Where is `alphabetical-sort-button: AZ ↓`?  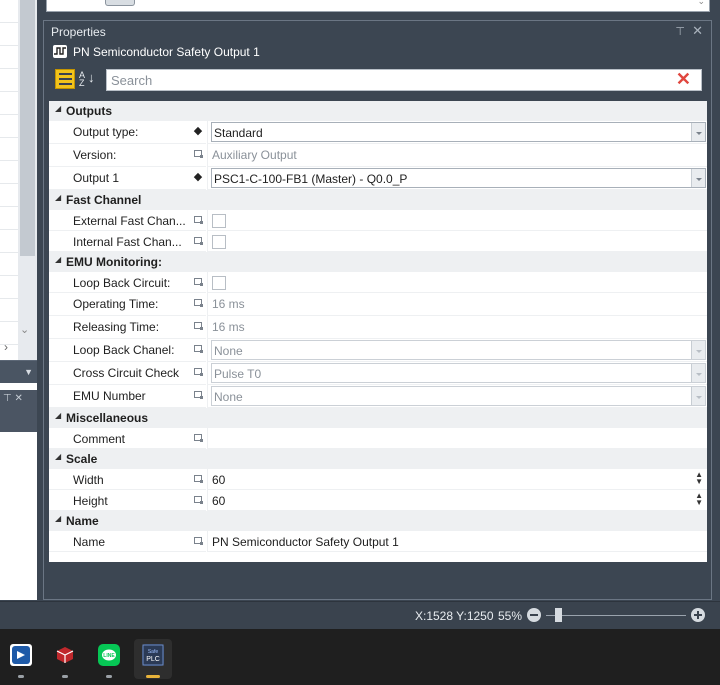
alphabetical-sort-button: AZ ↓ is located at coordinates (89, 79).